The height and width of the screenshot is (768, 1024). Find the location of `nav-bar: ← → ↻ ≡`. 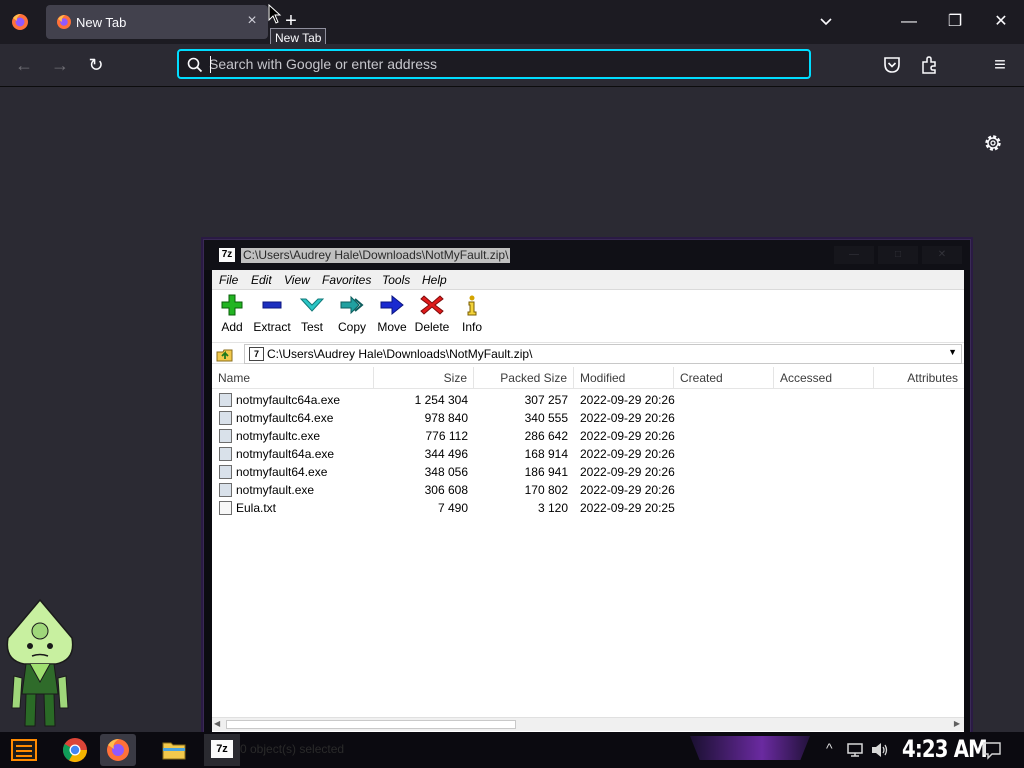

nav-bar: ← → ↻ ≡ is located at coordinates (512, 65).